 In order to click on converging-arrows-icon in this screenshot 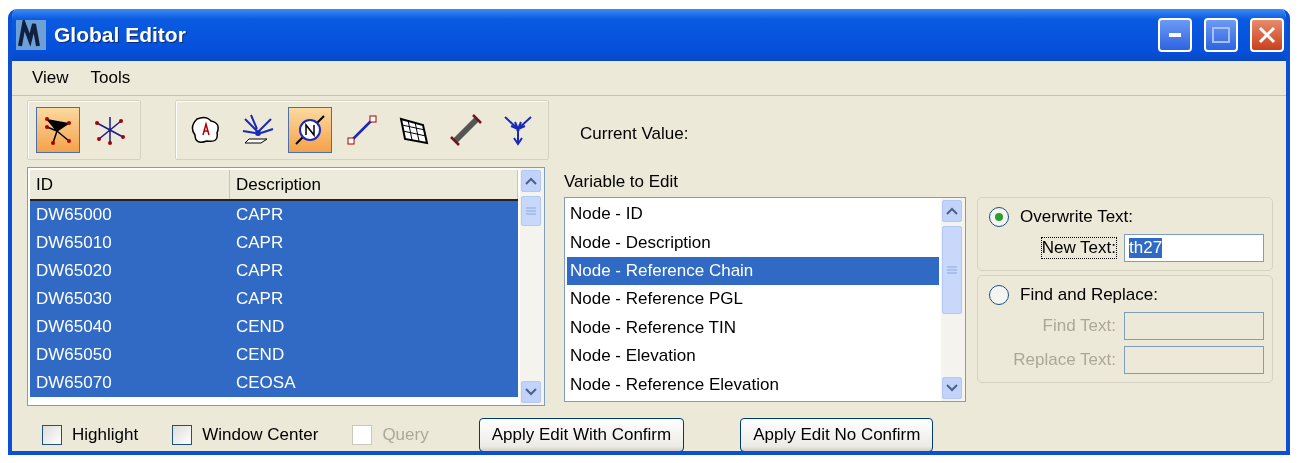, I will do `click(258, 130)`.